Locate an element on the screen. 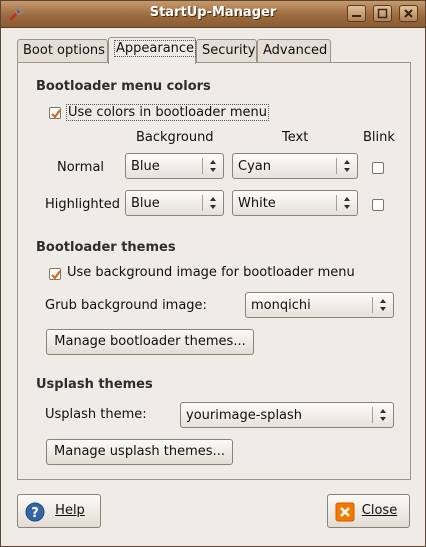  use-bg-image-checkbox is located at coordinates (55, 274).